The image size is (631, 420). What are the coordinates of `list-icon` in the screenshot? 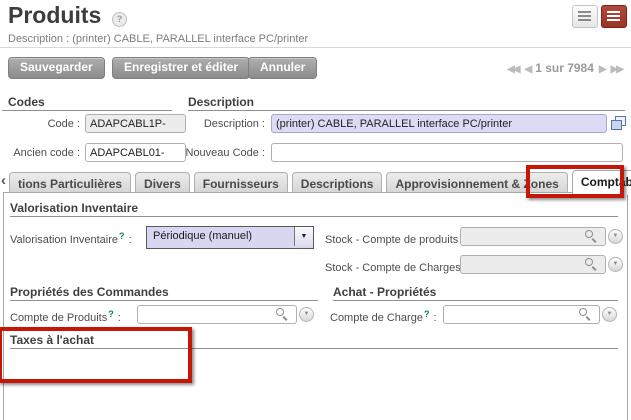 It's located at (584, 16).